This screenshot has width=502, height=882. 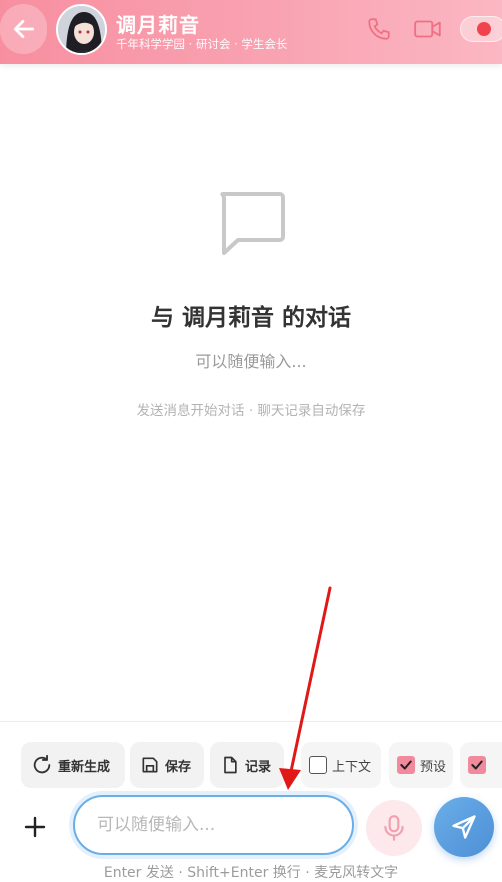 I want to click on video-camera-icon, so click(x=427, y=29).